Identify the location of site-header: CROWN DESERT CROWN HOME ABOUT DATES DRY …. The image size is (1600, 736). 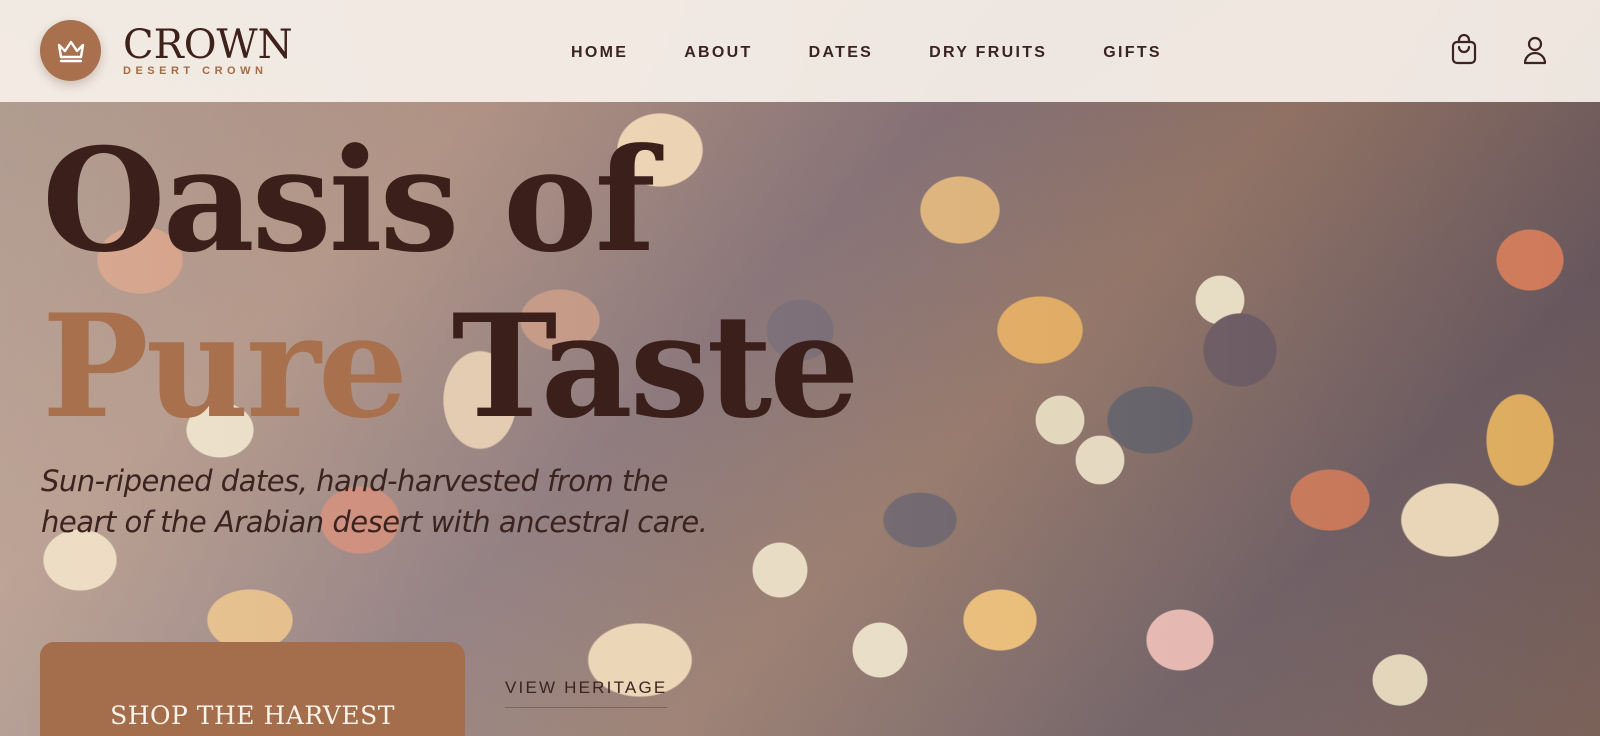
(800, 51).